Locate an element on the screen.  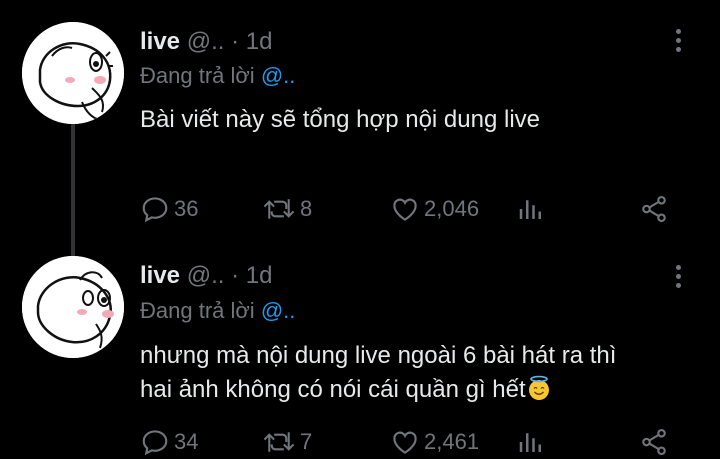
retweet-button: 8 is located at coordinates (287, 209).